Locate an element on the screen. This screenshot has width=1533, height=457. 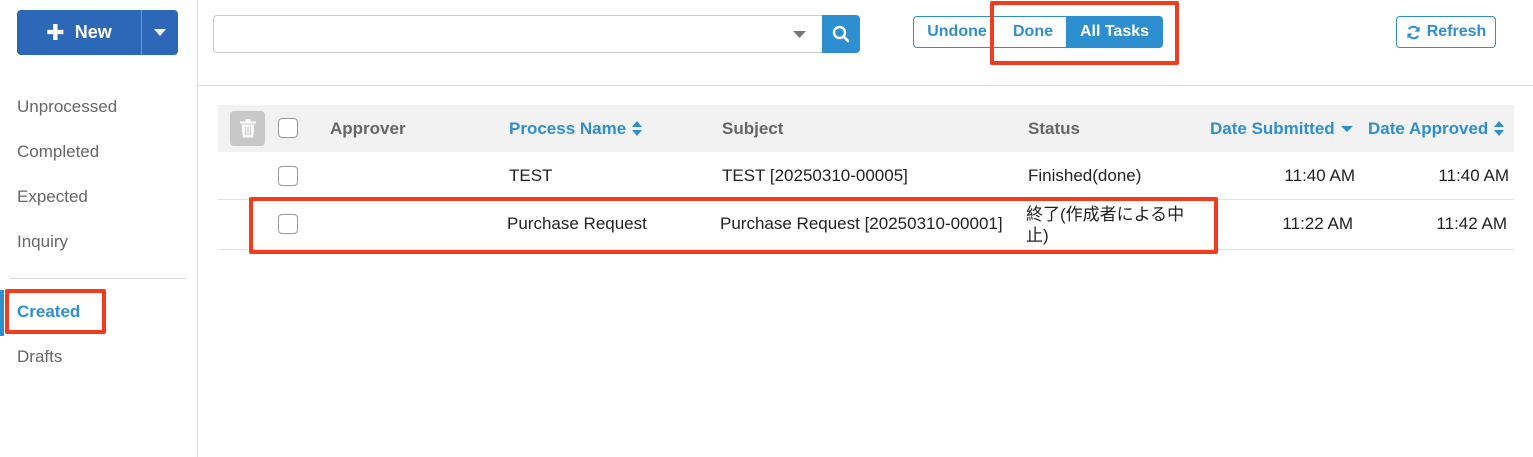
search-field is located at coordinates (517, 34).